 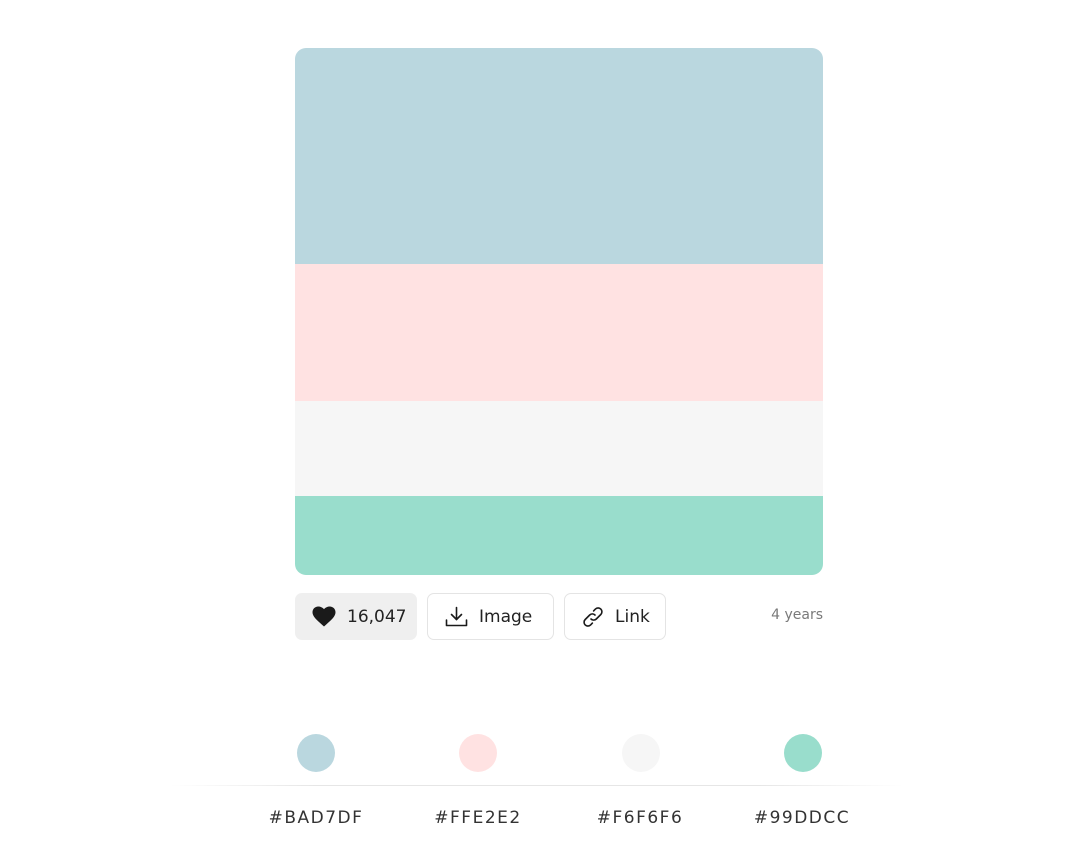 What do you see at coordinates (593, 617) in the screenshot?
I see `link-icon` at bounding box center [593, 617].